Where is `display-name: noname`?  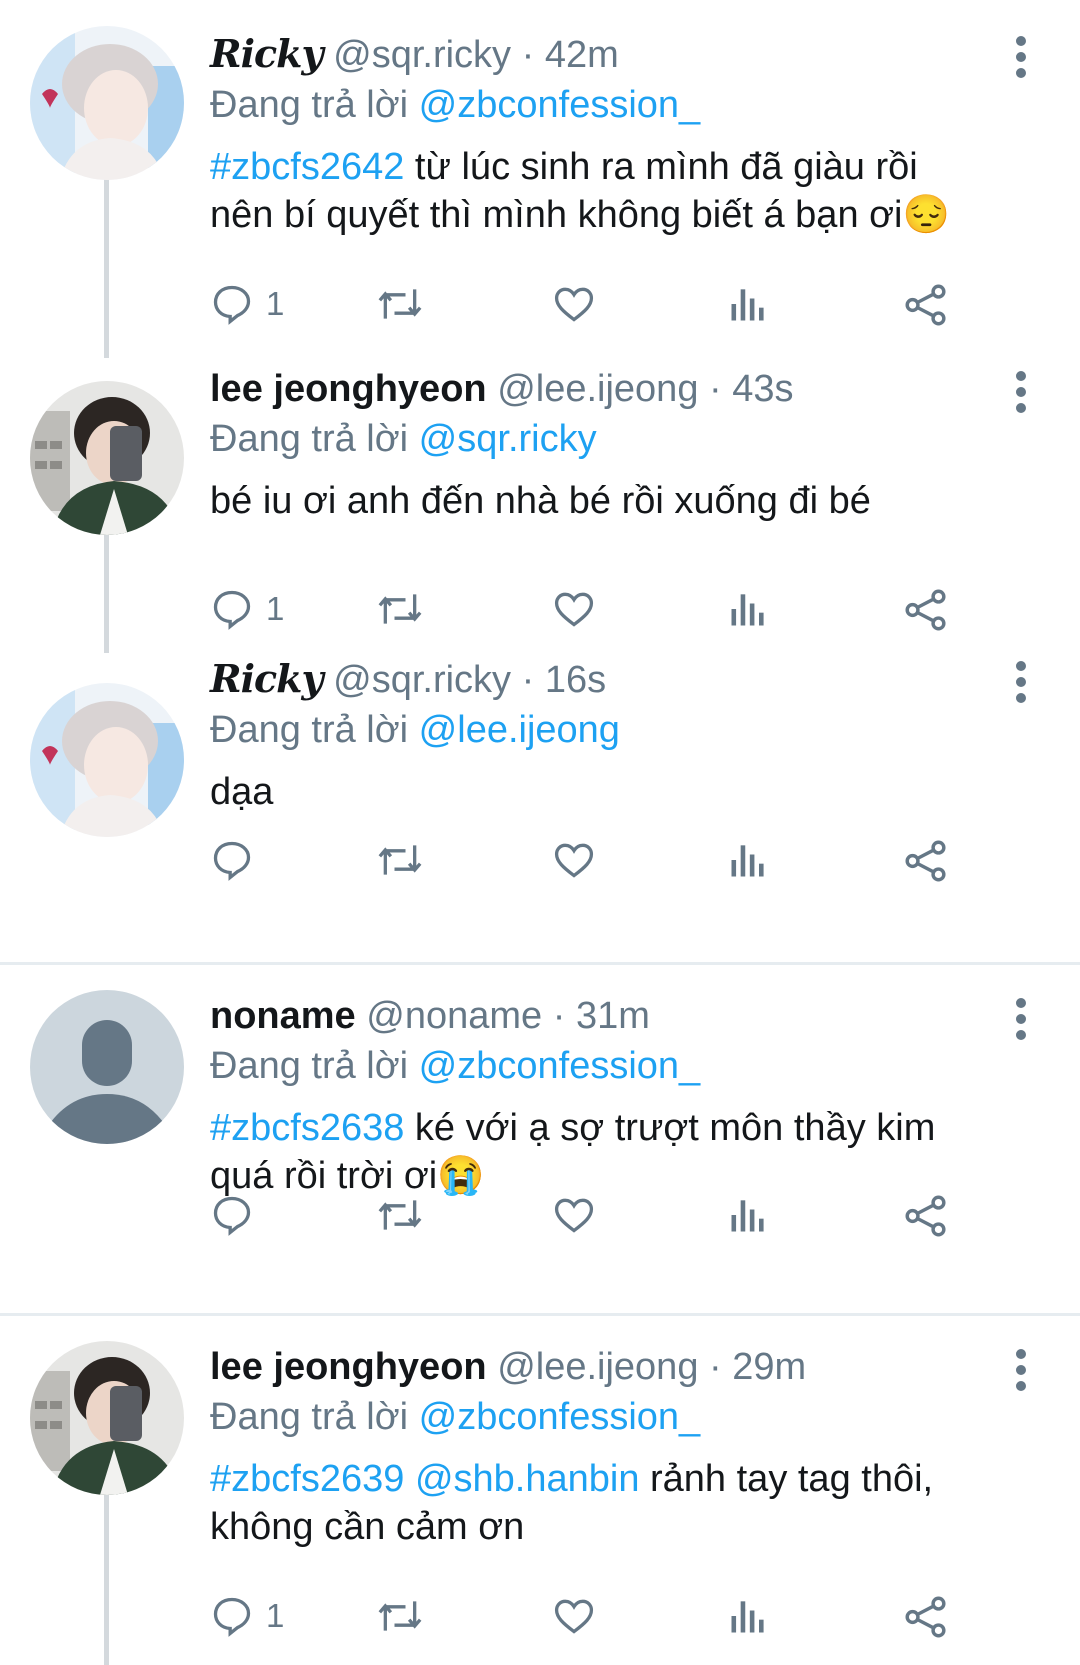
display-name: noname is located at coordinates (283, 1016).